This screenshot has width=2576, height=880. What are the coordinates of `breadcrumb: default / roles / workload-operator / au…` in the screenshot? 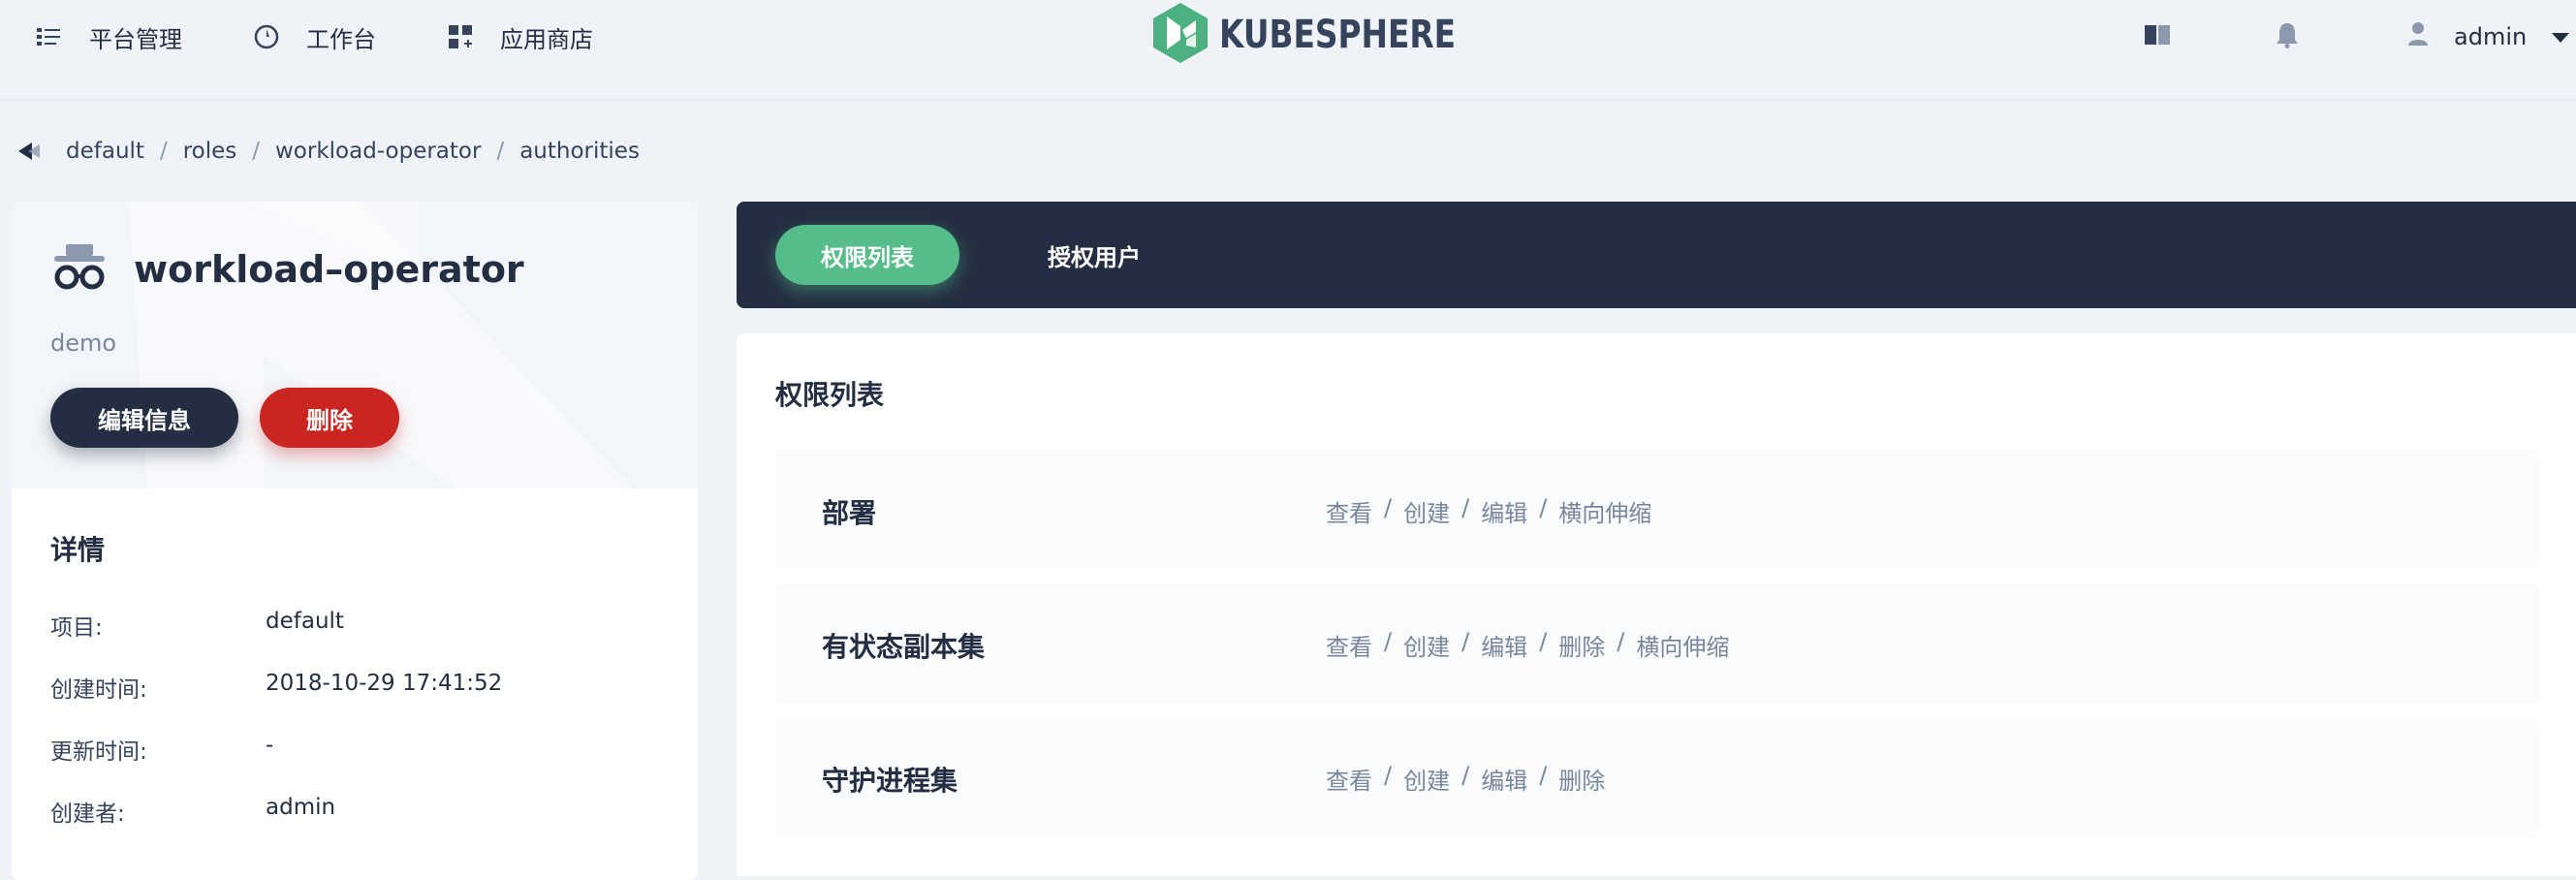 It's located at (327, 151).